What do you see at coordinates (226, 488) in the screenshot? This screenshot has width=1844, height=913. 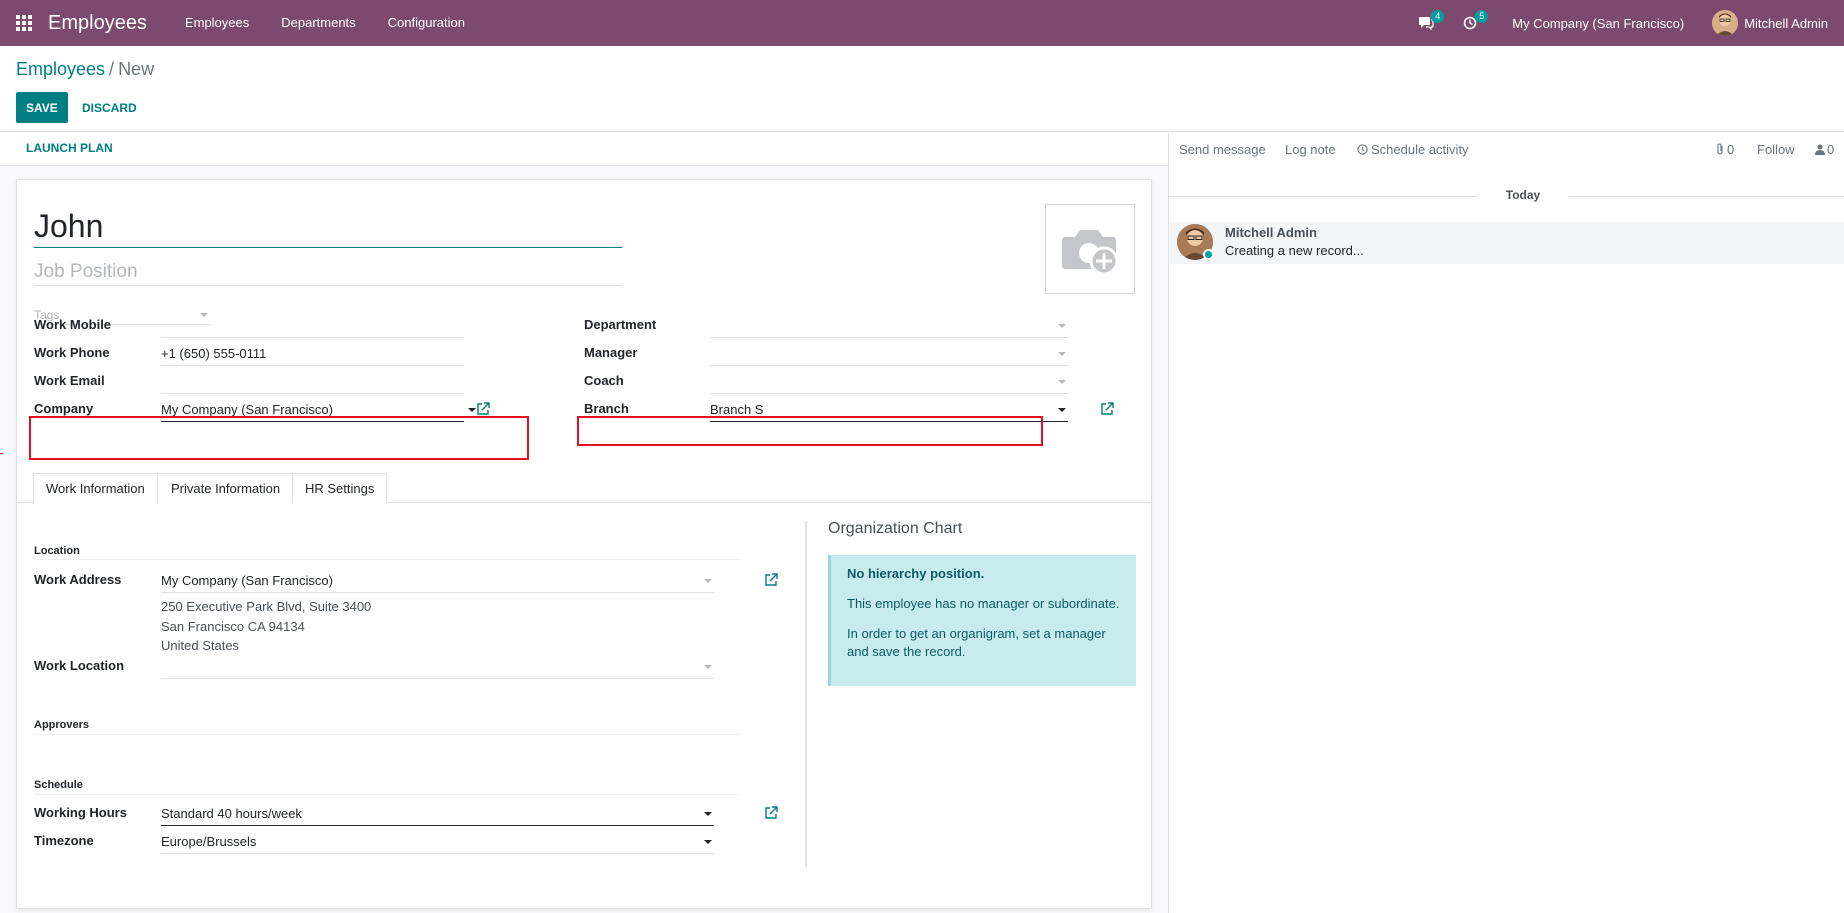 I see `tab-private-information: Private Information` at bounding box center [226, 488].